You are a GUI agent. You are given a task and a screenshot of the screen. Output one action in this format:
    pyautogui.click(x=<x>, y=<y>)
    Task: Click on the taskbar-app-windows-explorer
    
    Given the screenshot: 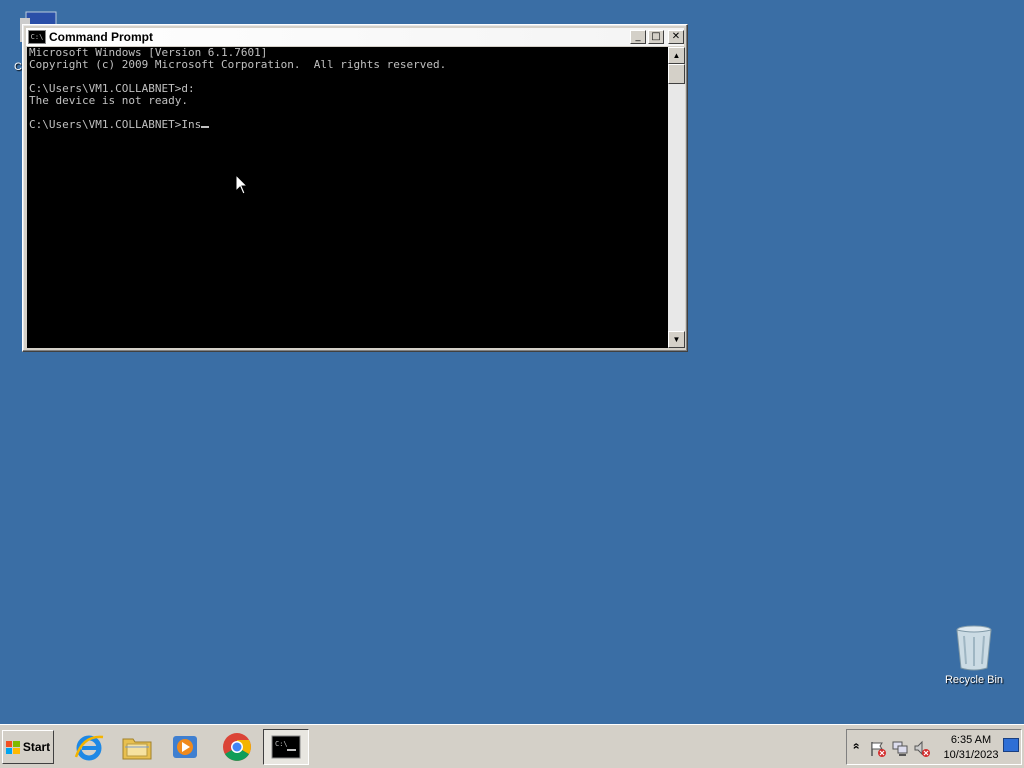 What is the action you would take?
    pyautogui.click(x=137, y=747)
    